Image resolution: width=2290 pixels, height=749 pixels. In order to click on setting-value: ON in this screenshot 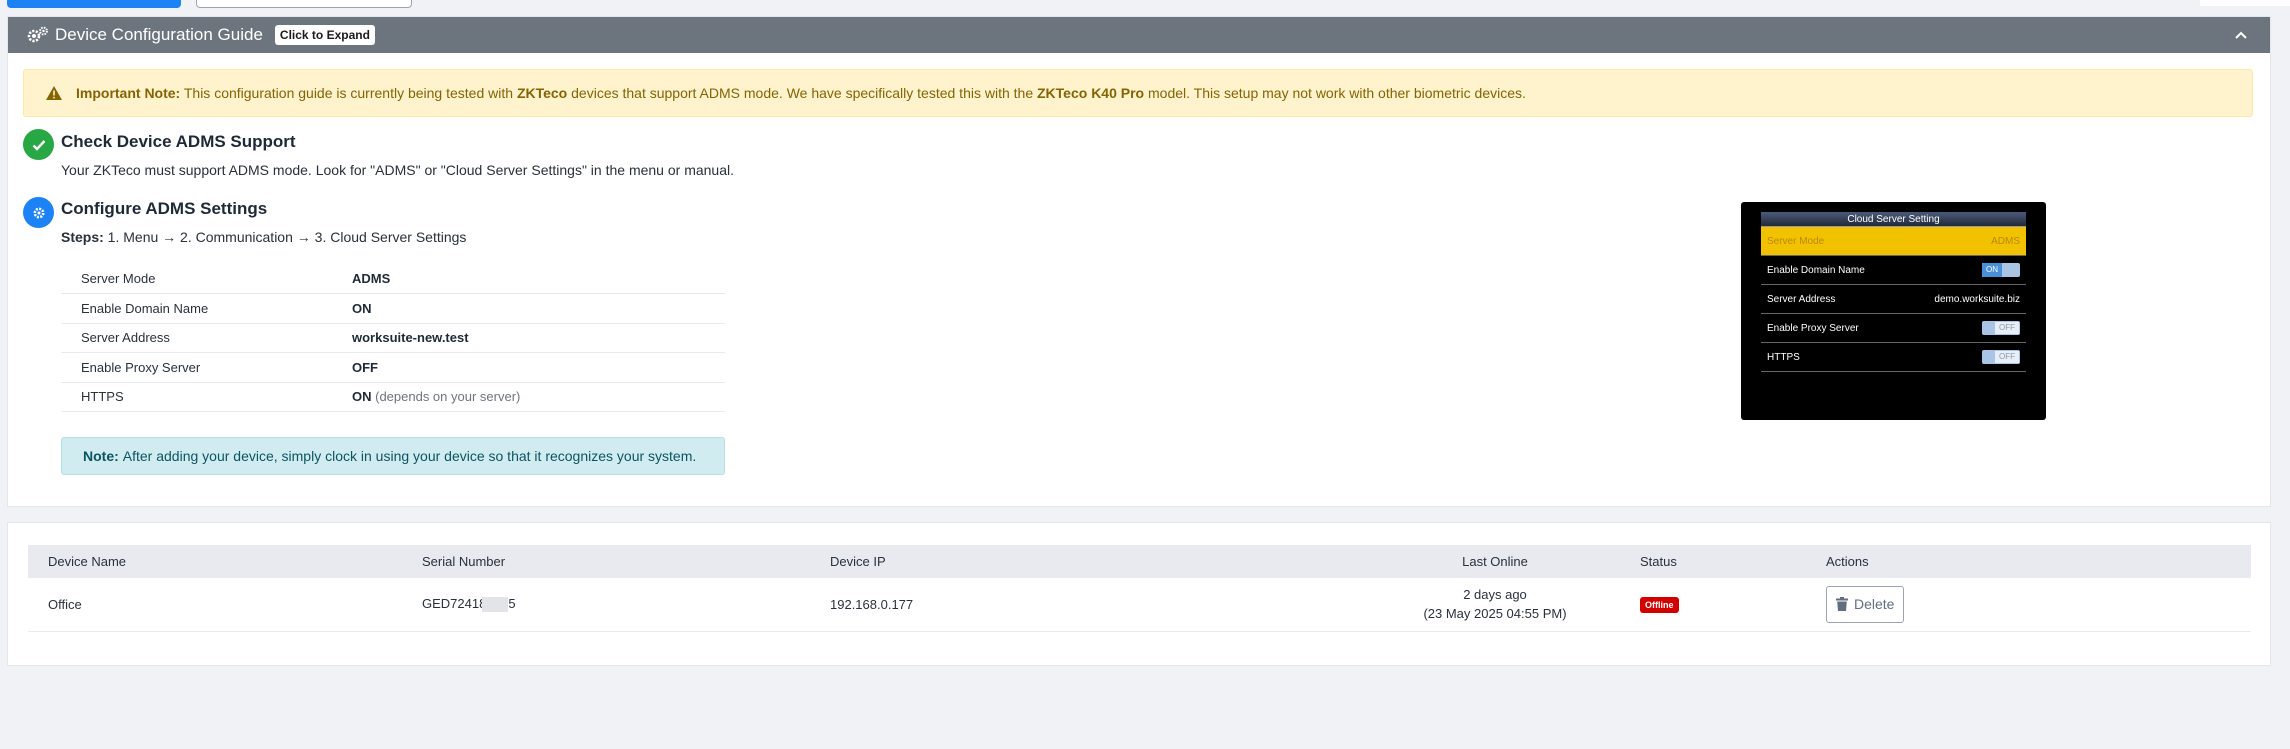, I will do `click(538, 308)`.